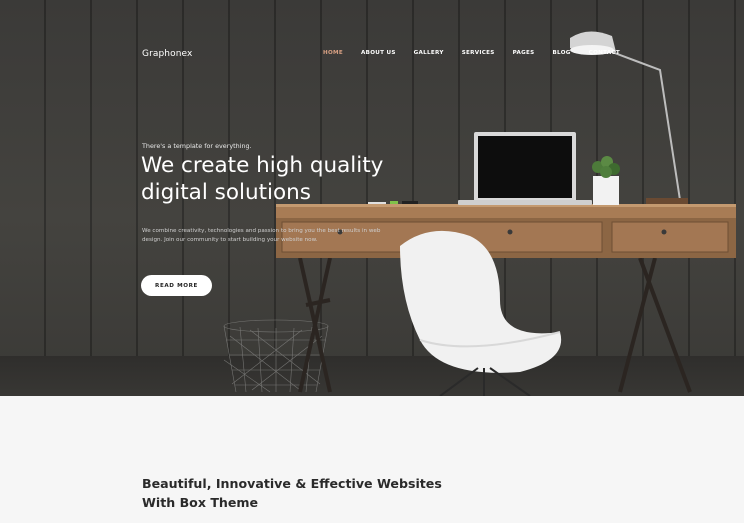 This screenshot has height=523, width=744. What do you see at coordinates (606, 180) in the screenshot?
I see `plant-pot-illustration` at bounding box center [606, 180].